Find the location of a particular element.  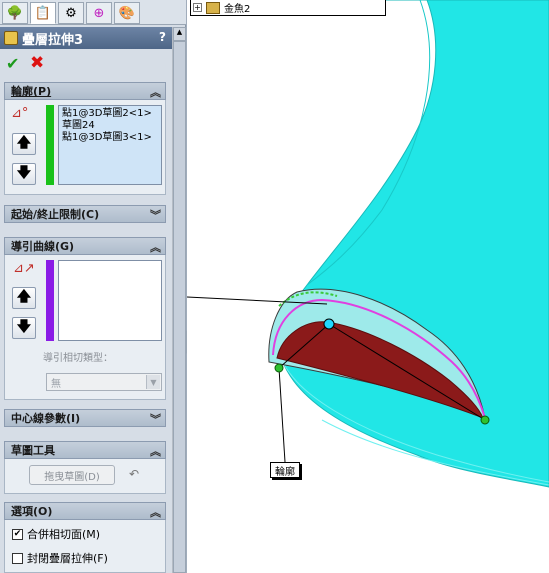

centerline-parameters-header: 中心線參數(I) ︾ is located at coordinates (85, 418).